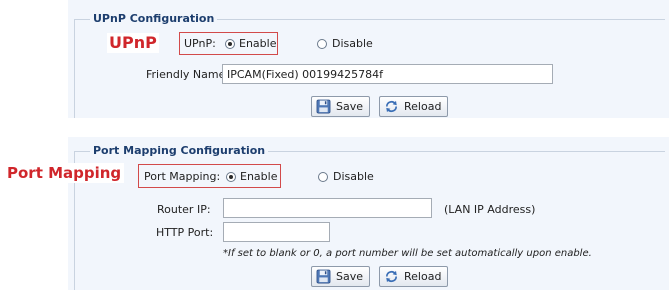 Image resolution: width=669 pixels, height=290 pixels. I want to click on port-mapping-save-button: Save, so click(341, 276).